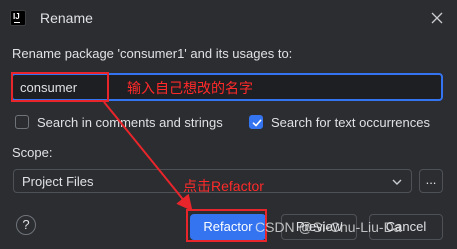 The width and height of the screenshot is (457, 249). Describe the element at coordinates (227, 87) in the screenshot. I see `new-name-input: consumer` at that location.